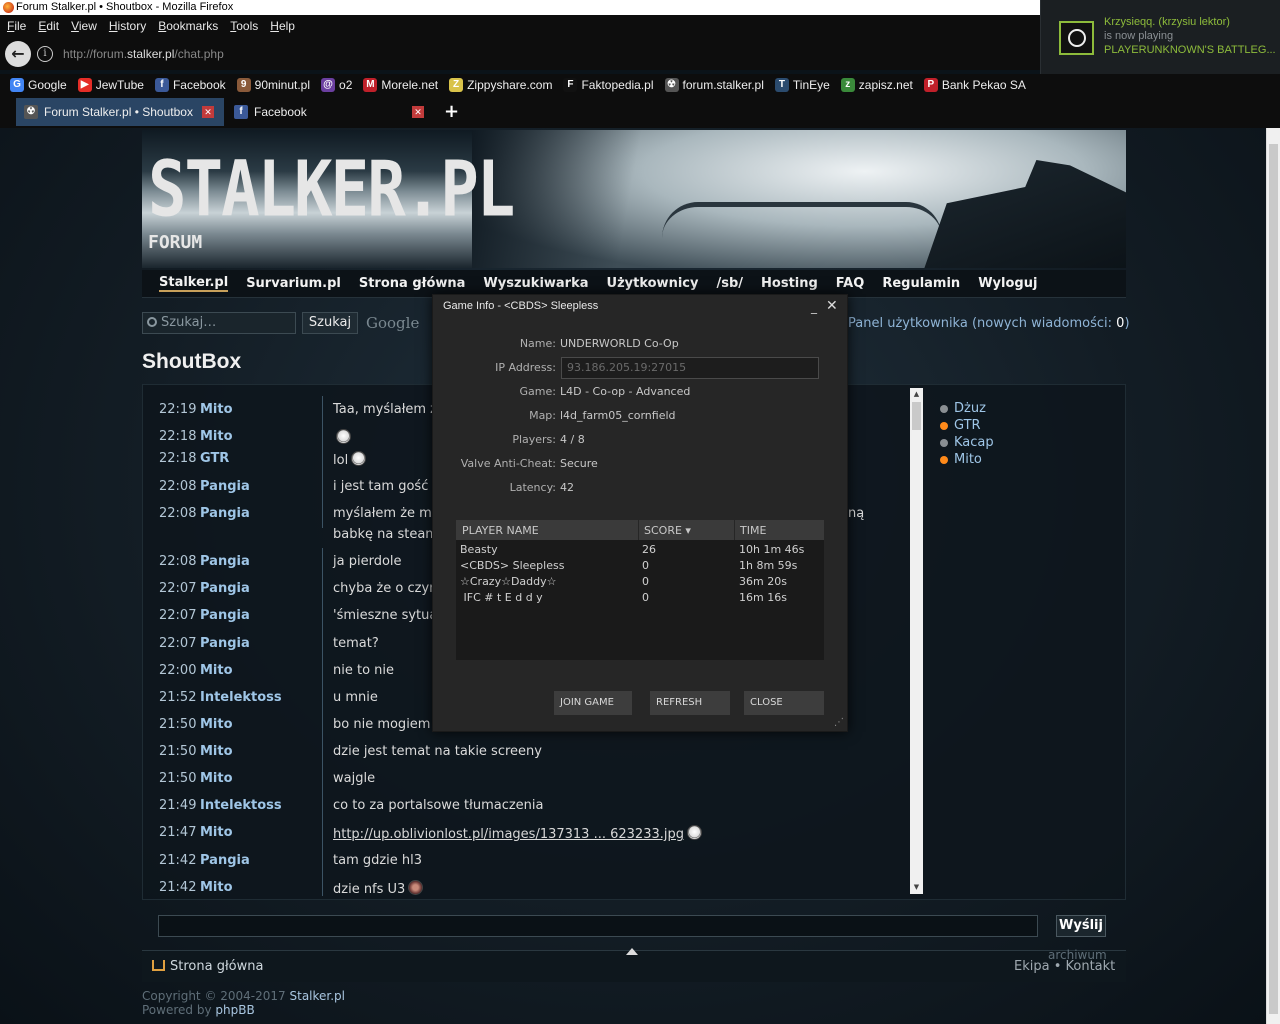 This screenshot has height=1024, width=1280. What do you see at coordinates (598, 926) in the screenshot?
I see `shout-input` at bounding box center [598, 926].